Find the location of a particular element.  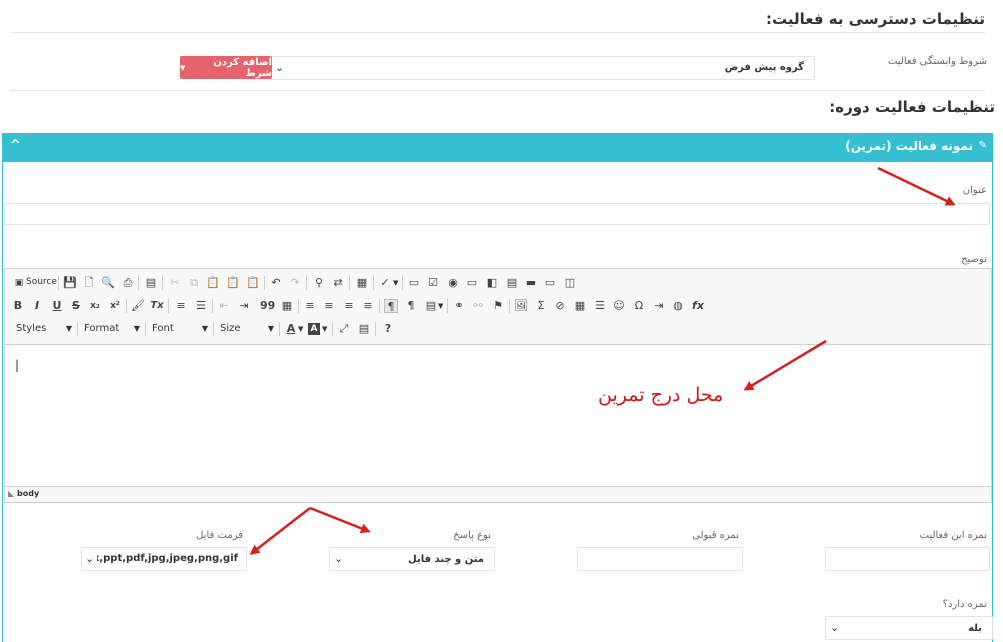

arrow-to-answer-type is located at coordinates (340, 520).